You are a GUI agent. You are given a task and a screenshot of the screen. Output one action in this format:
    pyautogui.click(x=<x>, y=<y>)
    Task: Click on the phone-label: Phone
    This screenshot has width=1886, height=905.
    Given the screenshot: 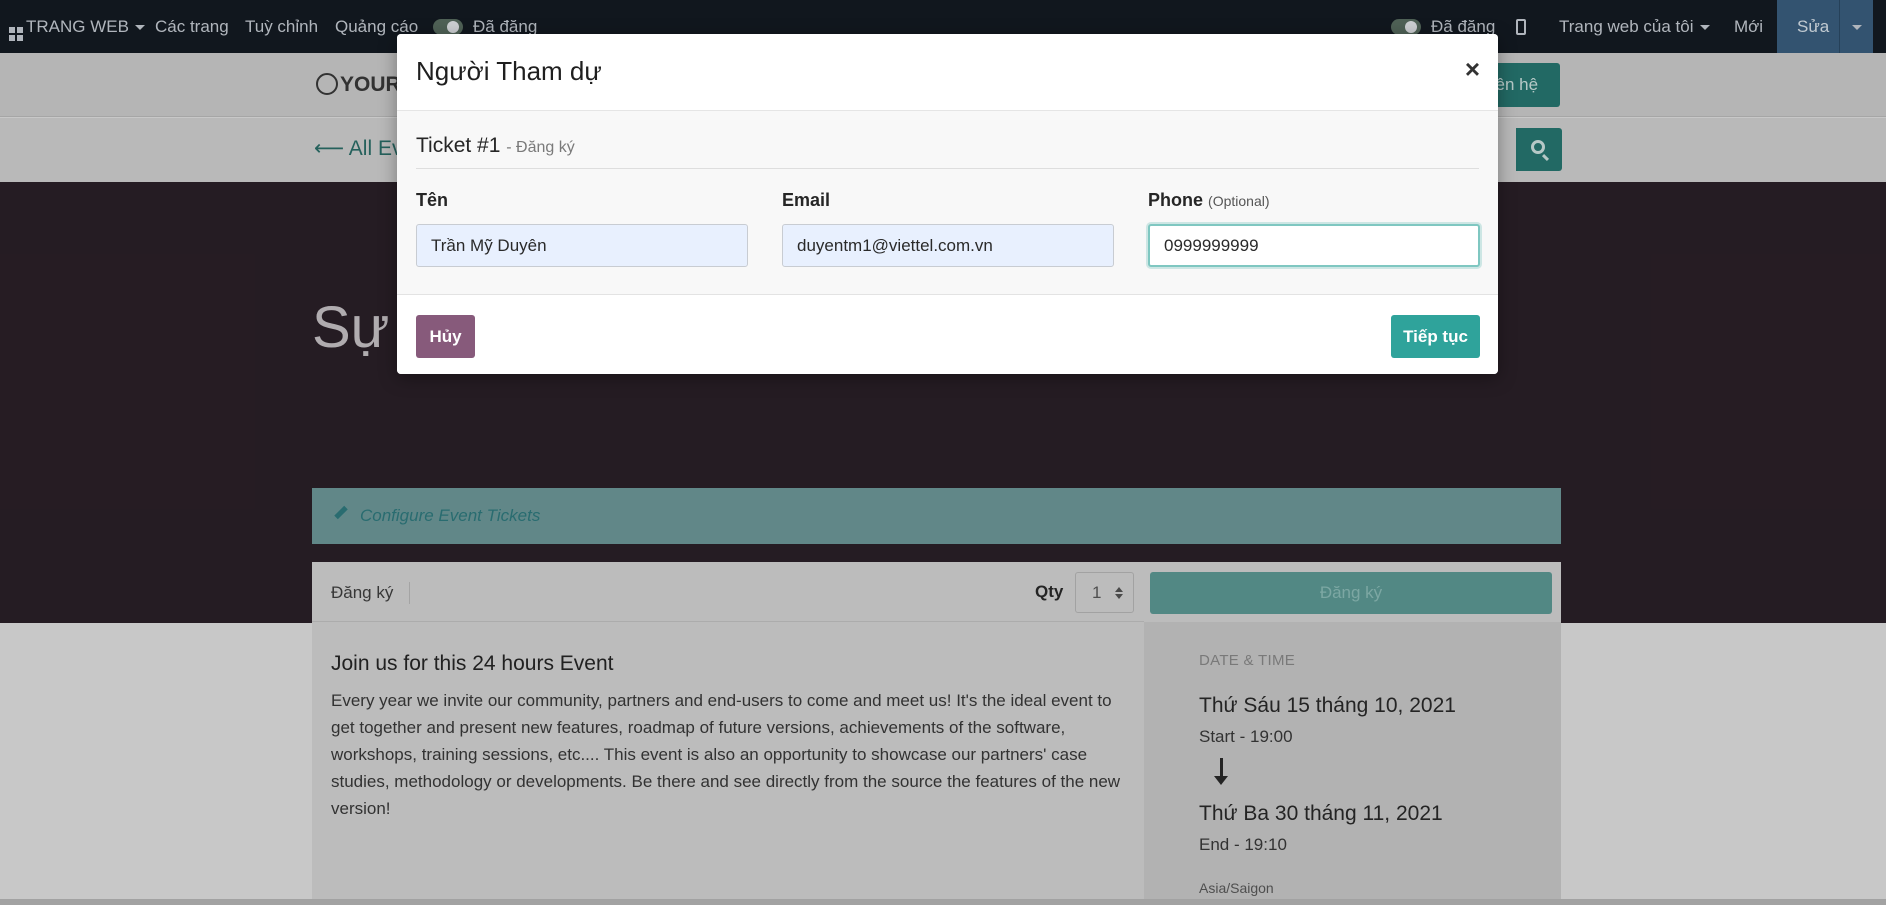 What is the action you would take?
    pyautogui.click(x=1176, y=200)
    